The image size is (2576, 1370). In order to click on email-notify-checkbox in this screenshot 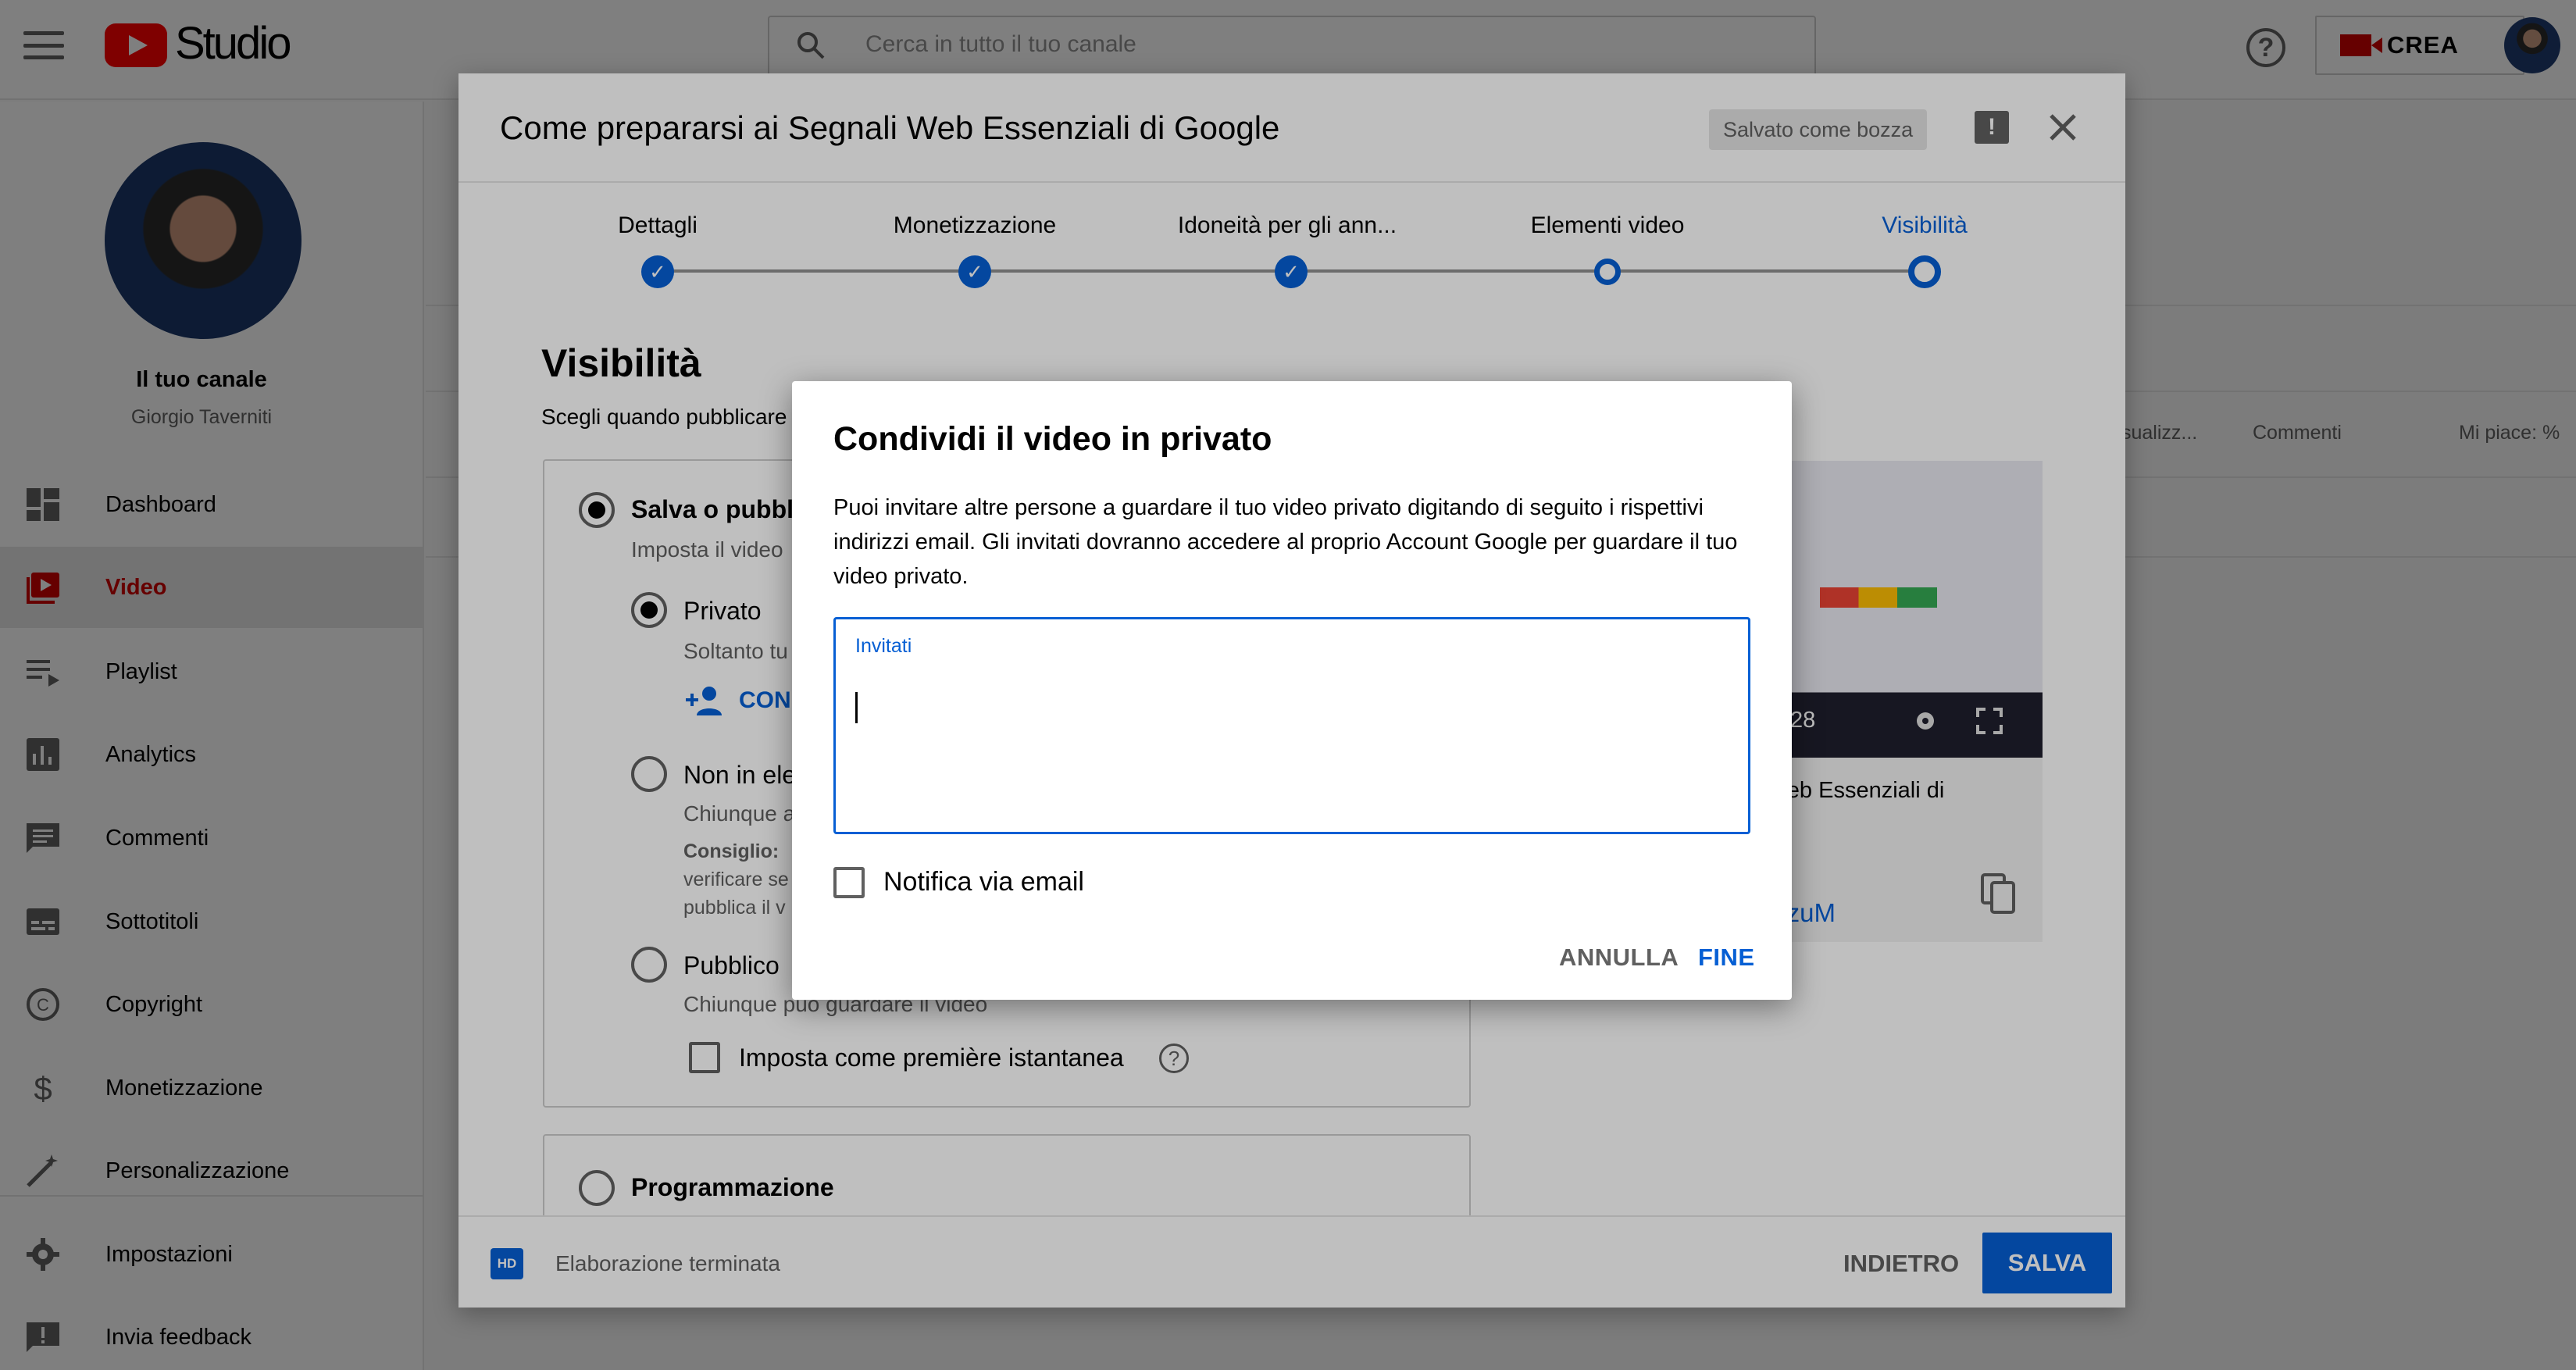, I will do `click(849, 882)`.